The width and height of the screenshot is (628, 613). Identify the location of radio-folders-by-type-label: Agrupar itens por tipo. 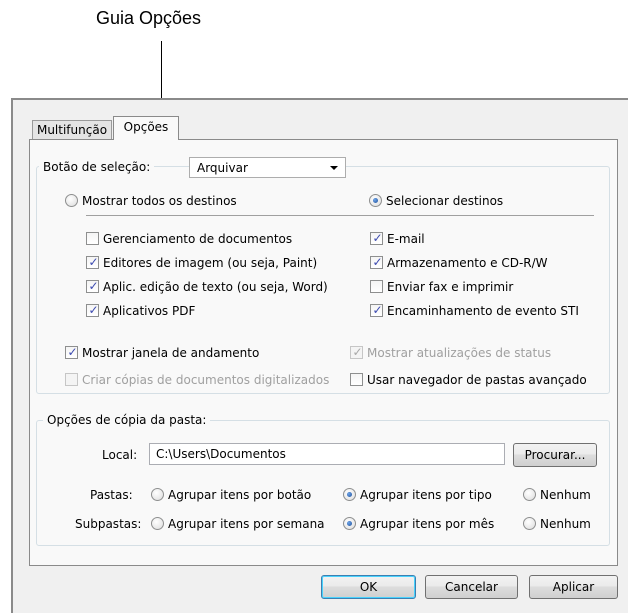
(426, 495).